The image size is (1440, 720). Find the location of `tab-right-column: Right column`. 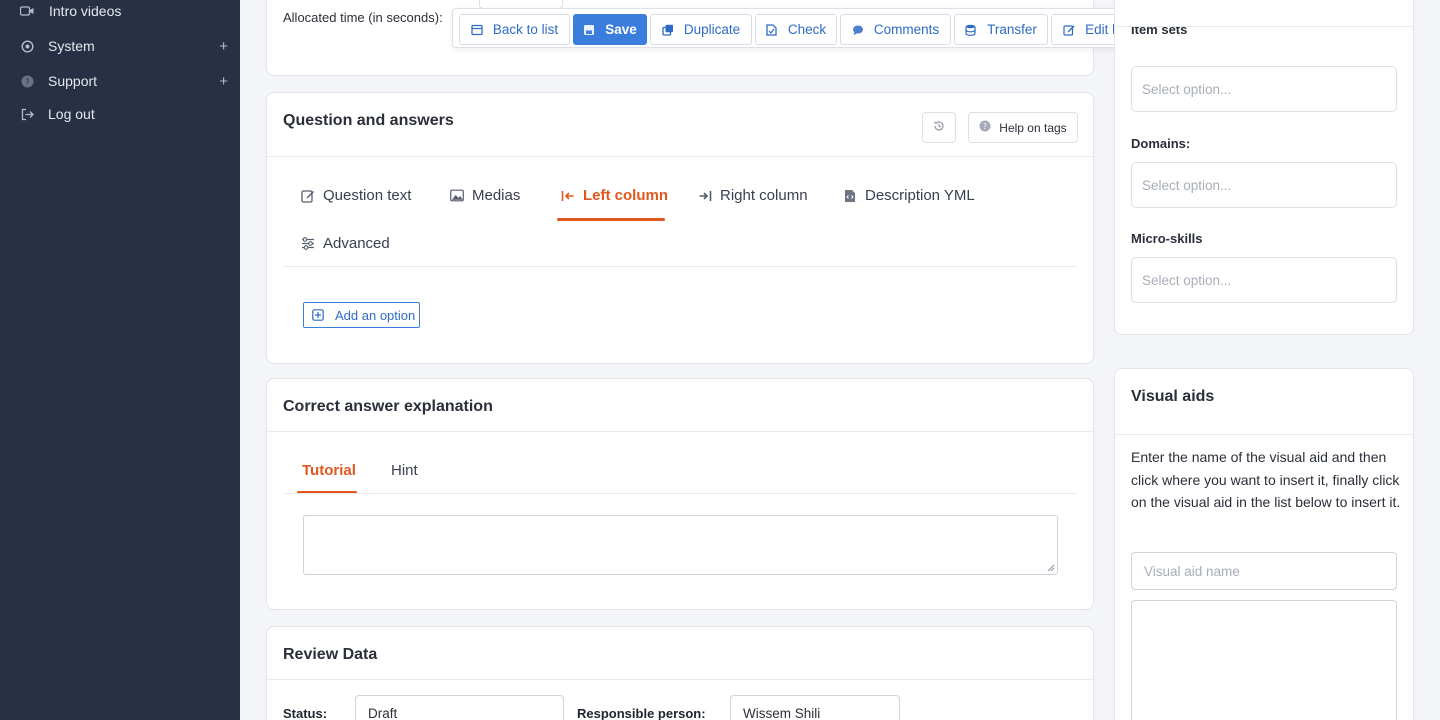

tab-right-column: Right column is located at coordinates (753, 195).